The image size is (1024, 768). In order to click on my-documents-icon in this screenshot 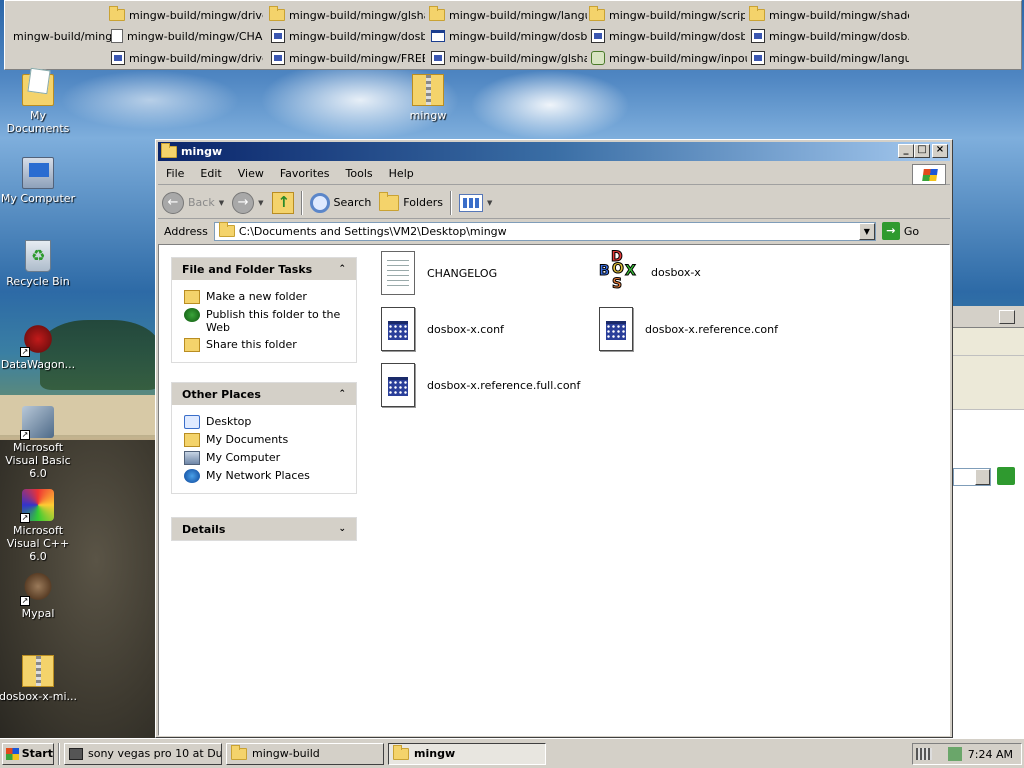, I will do `click(38, 90)`.